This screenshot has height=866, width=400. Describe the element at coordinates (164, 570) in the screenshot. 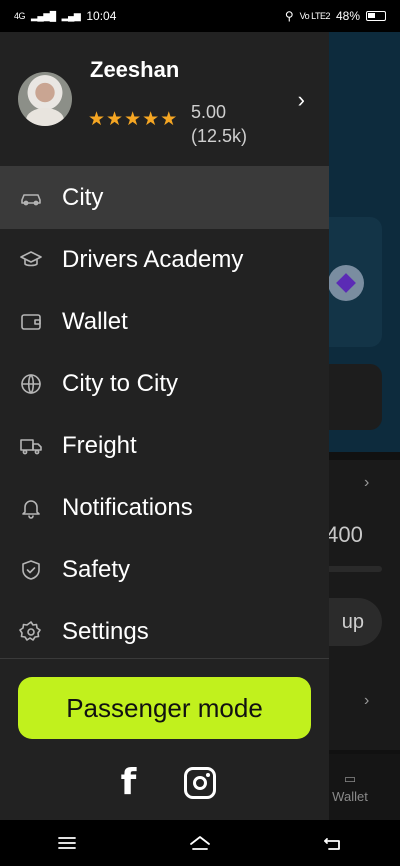

I see `menu-item-safety: Safety` at that location.